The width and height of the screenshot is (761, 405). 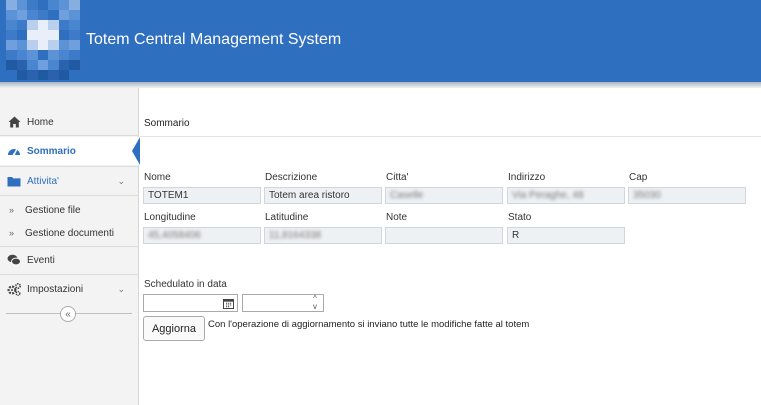 What do you see at coordinates (214, 39) in the screenshot?
I see `app-title: Totem Central Management System` at bounding box center [214, 39].